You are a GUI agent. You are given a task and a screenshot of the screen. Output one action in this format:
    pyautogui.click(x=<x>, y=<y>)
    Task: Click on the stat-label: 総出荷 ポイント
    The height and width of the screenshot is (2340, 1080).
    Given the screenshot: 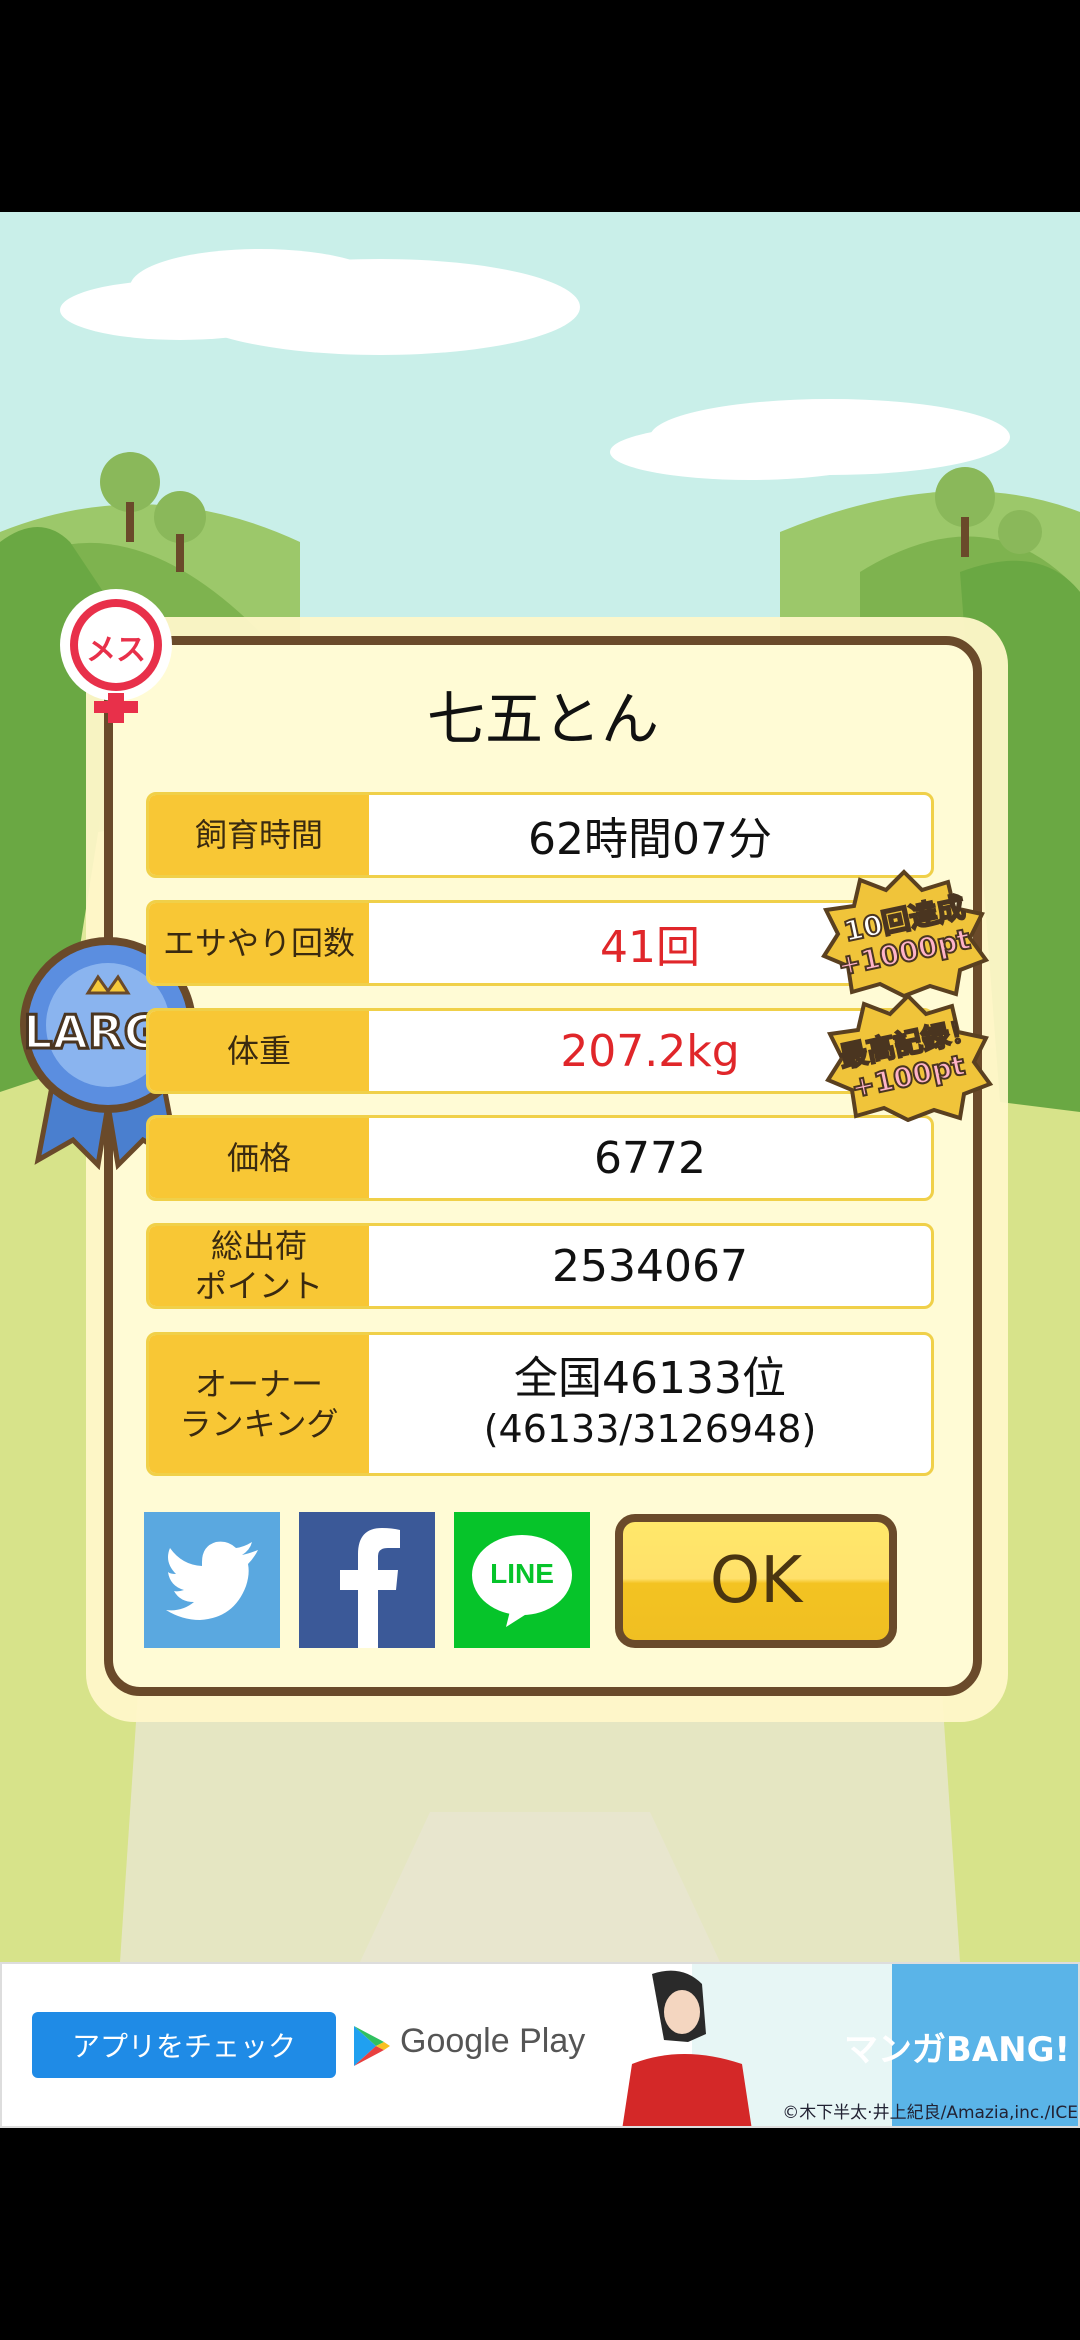 What is the action you would take?
    pyautogui.click(x=259, y=1266)
    